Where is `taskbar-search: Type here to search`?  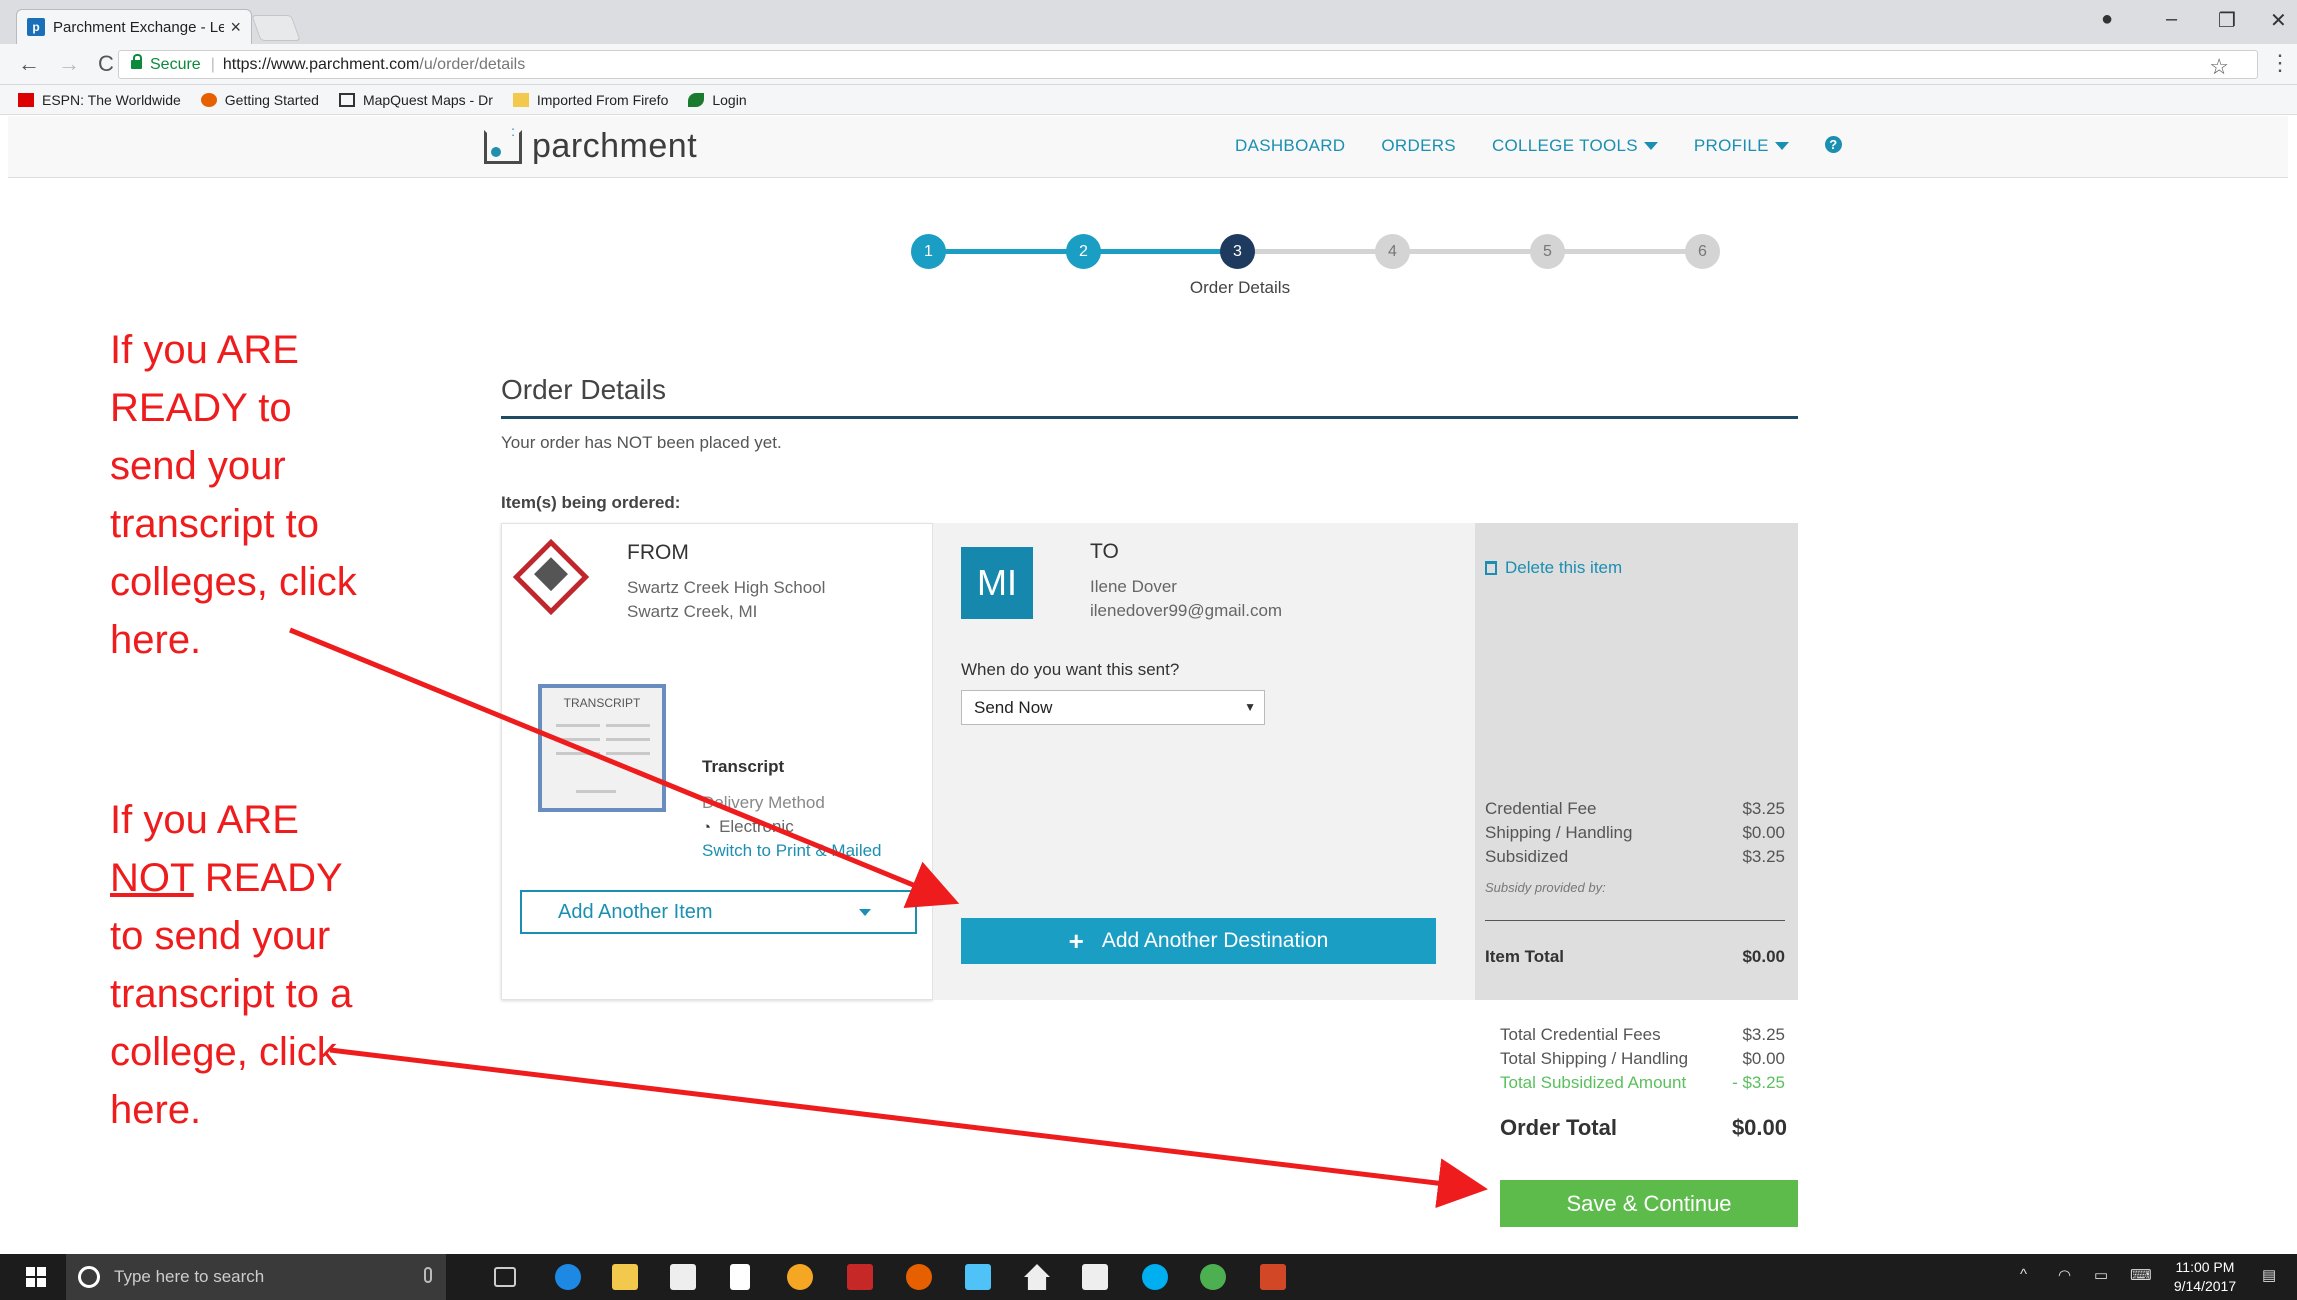 taskbar-search: Type here to search is located at coordinates (256, 1277).